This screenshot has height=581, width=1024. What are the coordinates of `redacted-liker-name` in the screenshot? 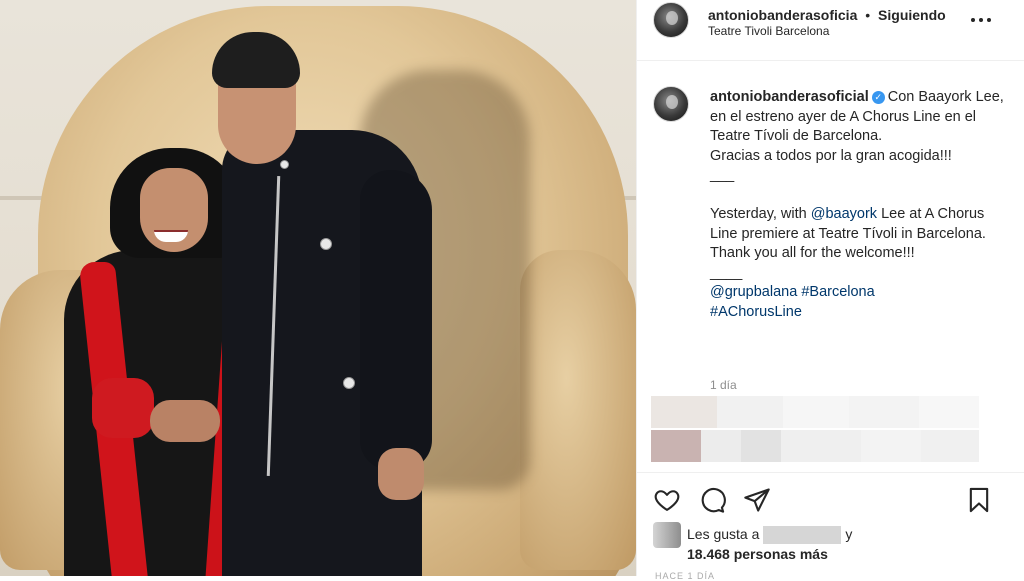 It's located at (802, 535).